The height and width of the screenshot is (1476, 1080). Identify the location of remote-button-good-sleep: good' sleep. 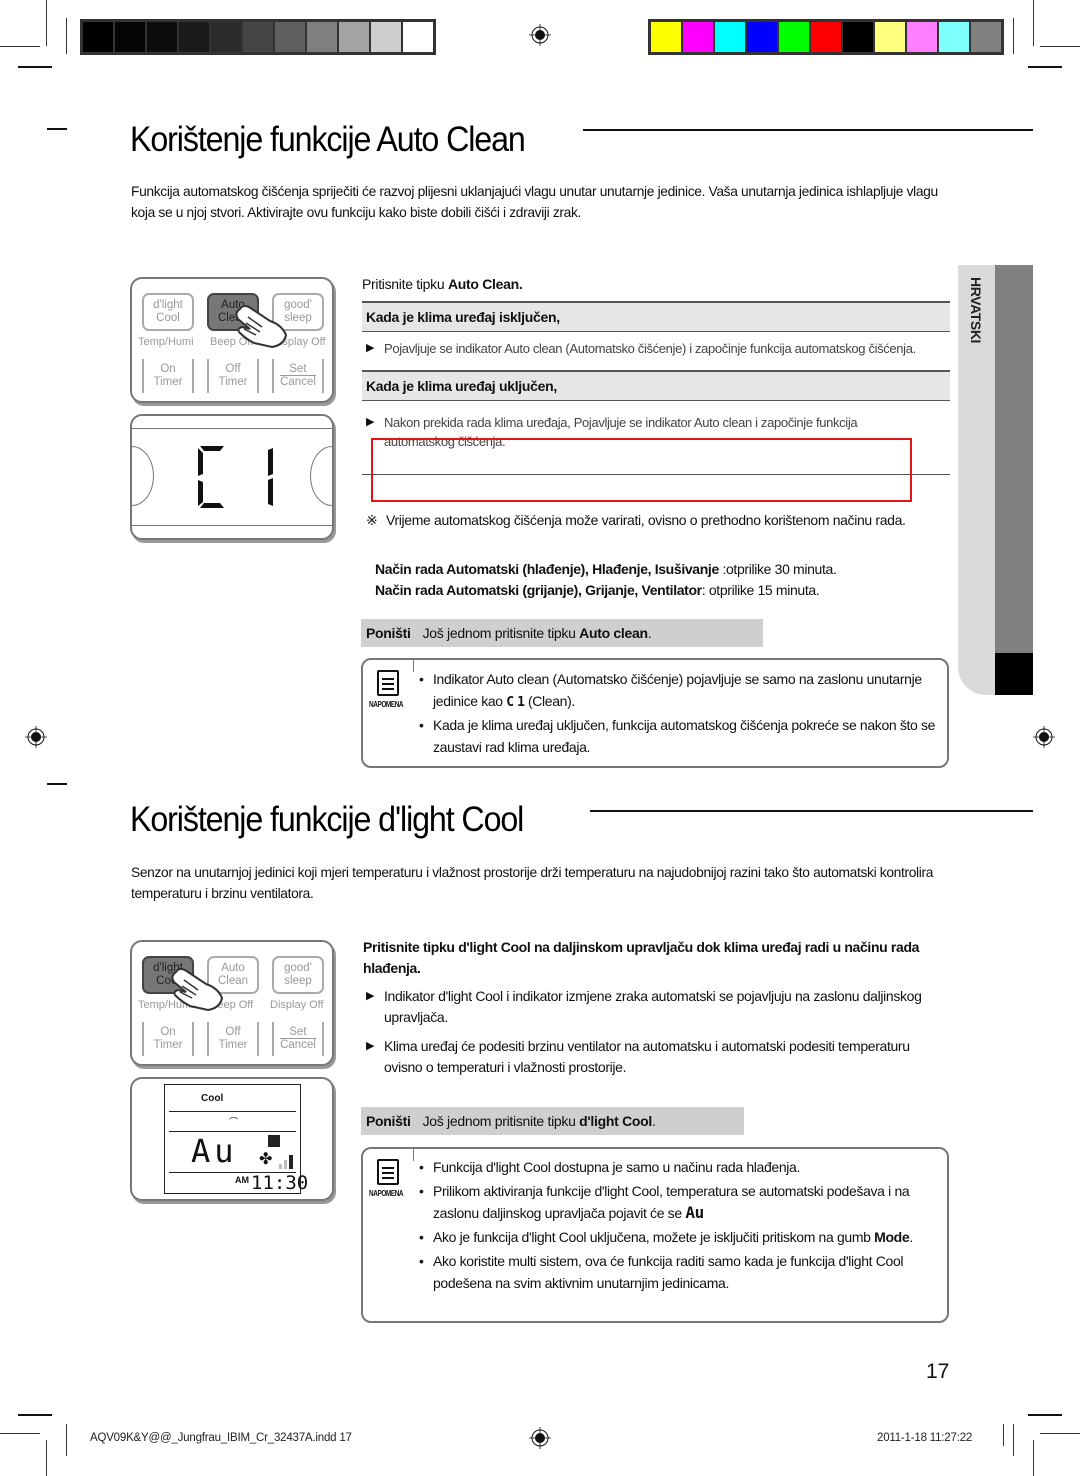
(298, 975).